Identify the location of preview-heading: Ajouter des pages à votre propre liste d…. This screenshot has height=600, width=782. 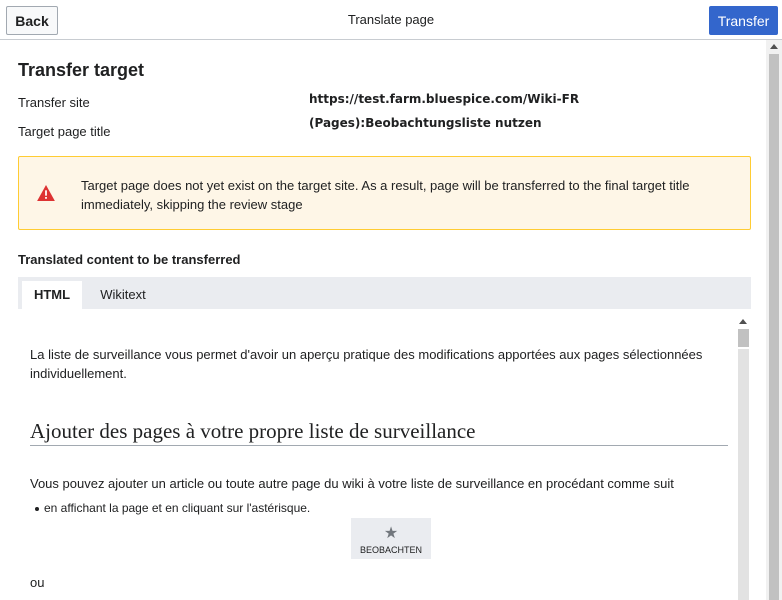
(379, 432).